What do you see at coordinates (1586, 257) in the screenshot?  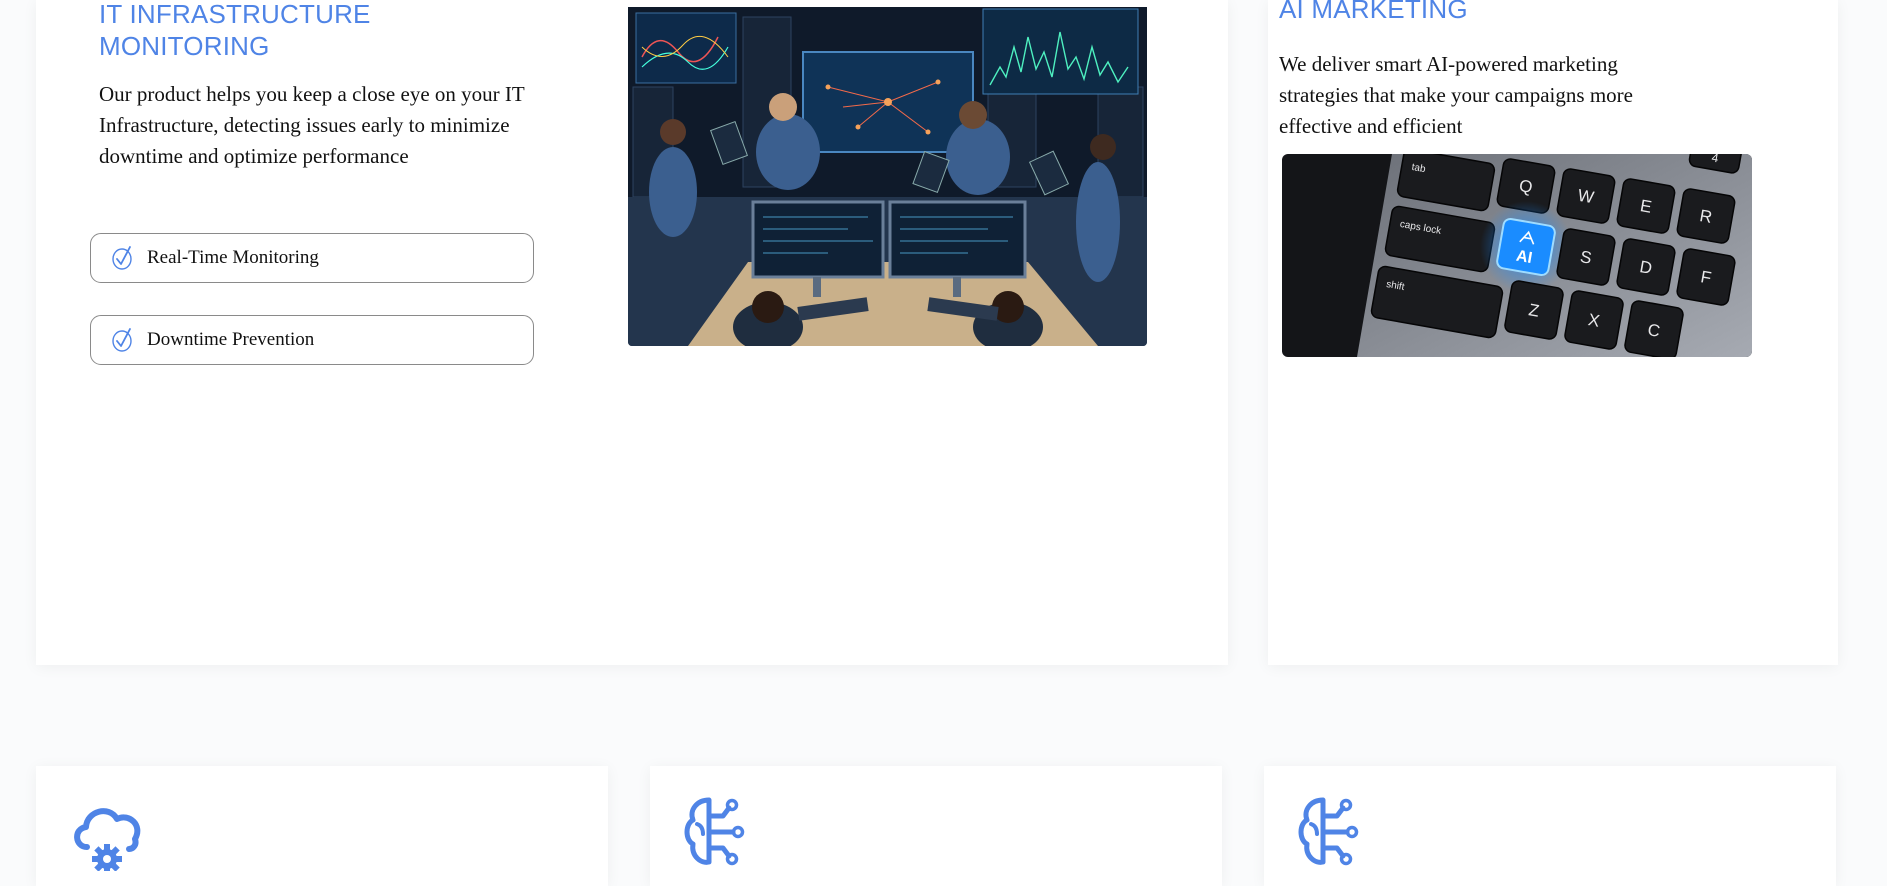 I see `keyboard-key: S` at bounding box center [1586, 257].